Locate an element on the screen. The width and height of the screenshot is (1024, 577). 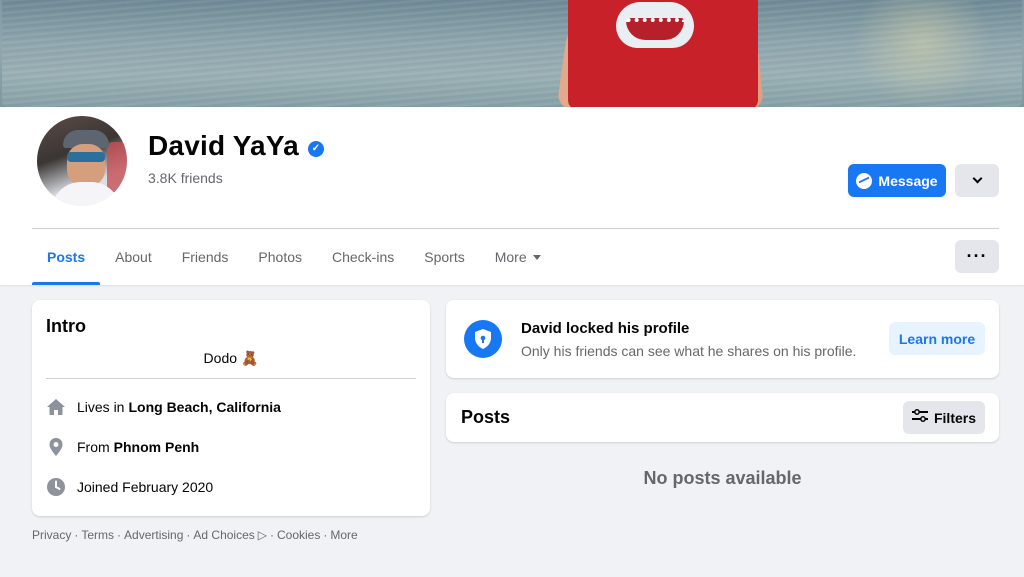
lives-in-value: Long Beach, California is located at coordinates (204, 407).